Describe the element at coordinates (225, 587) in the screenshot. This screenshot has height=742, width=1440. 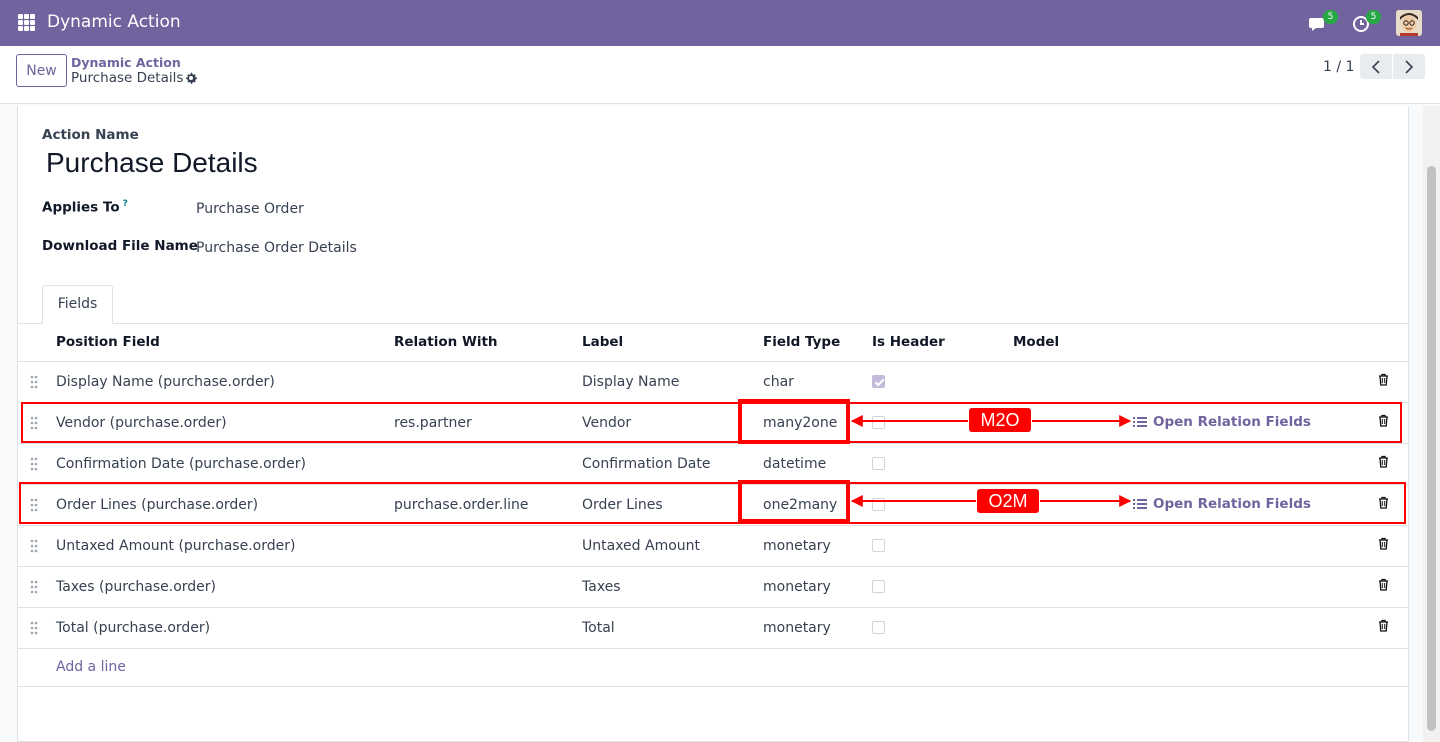
I see `position-field-cell: Taxes (purchase.order)` at that location.